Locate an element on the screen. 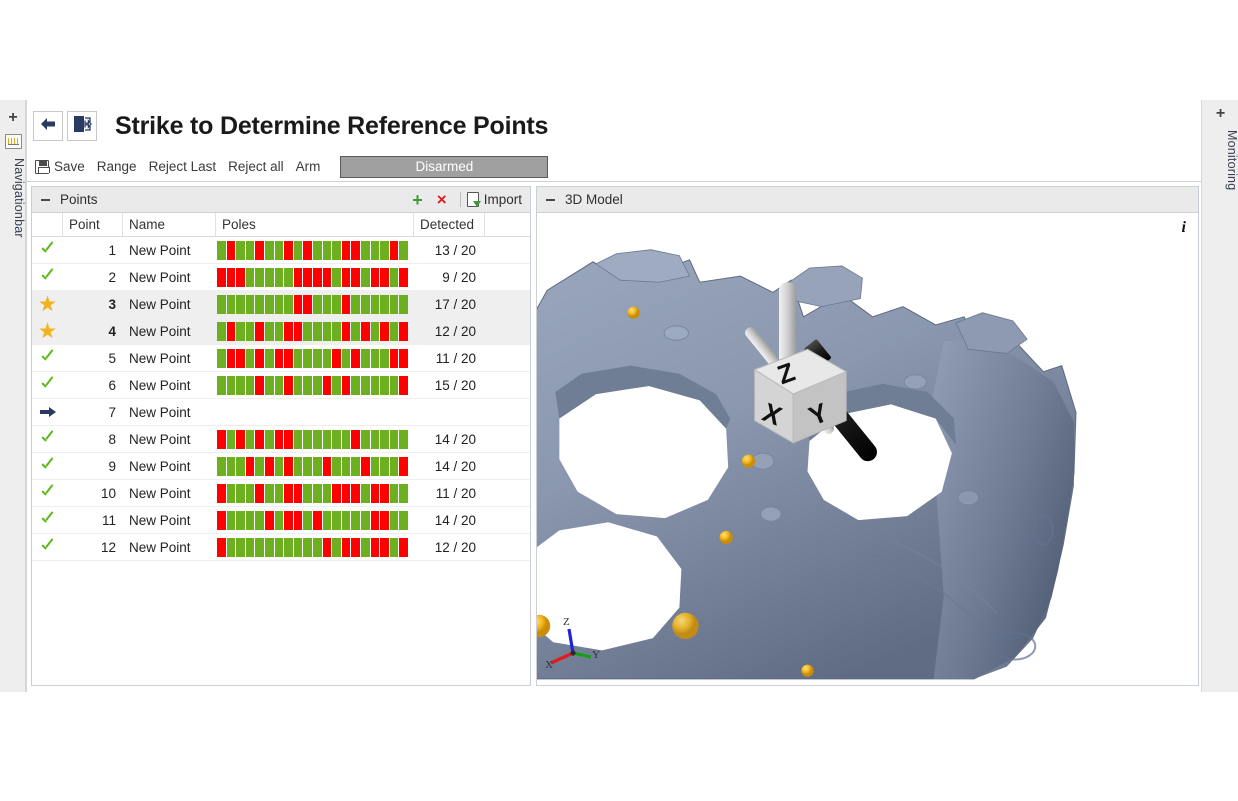 Image resolution: width=1238 pixels, height=801 pixels. left-navigation-rail: + Navigationbar is located at coordinates (13, 396).